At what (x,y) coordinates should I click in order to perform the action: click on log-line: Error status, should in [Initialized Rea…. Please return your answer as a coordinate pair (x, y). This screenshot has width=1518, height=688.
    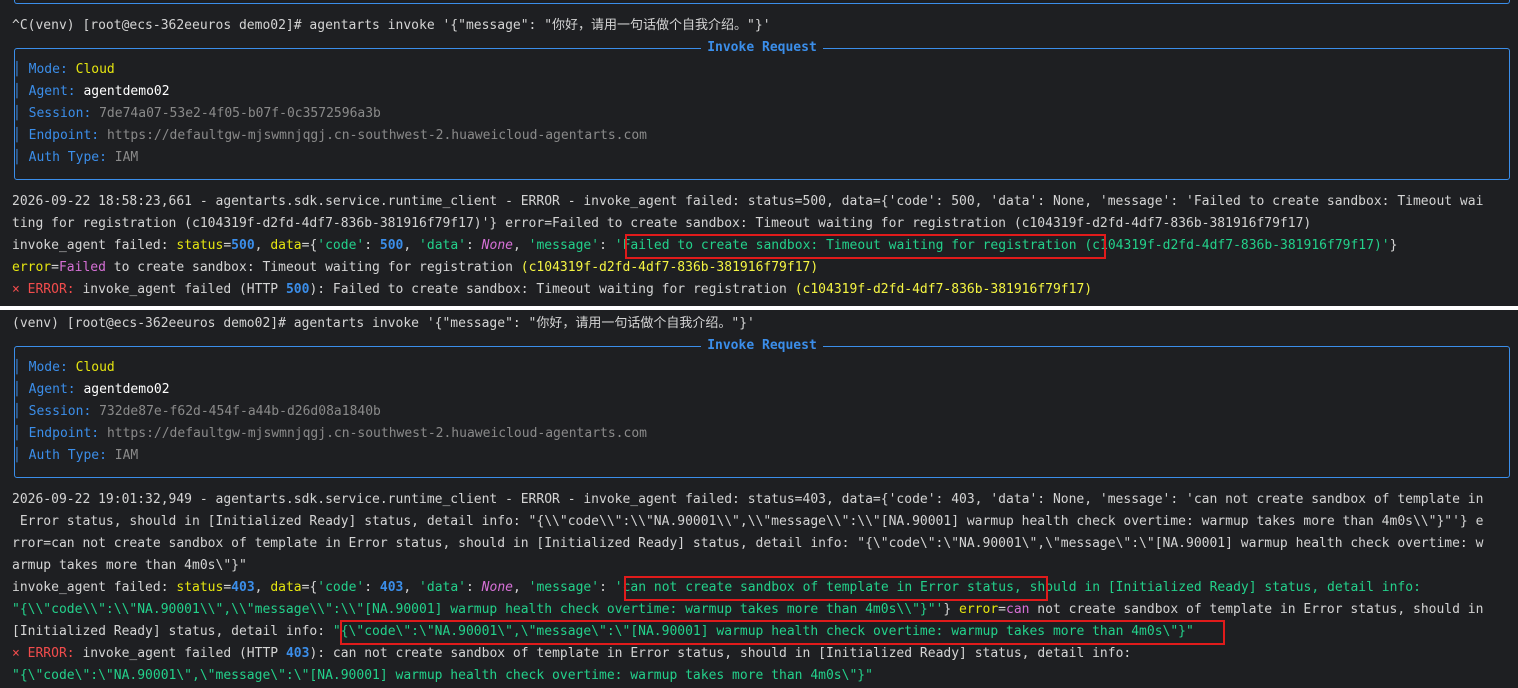
    Looking at the image, I should click on (748, 521).